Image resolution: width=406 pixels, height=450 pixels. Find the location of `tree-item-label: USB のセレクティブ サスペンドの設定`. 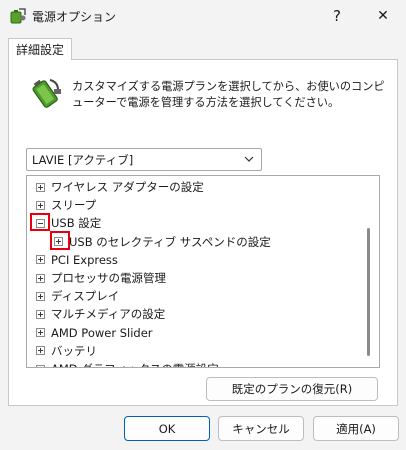

tree-item-label: USB のセレクティブ サスペンドの設定 is located at coordinates (170, 241).